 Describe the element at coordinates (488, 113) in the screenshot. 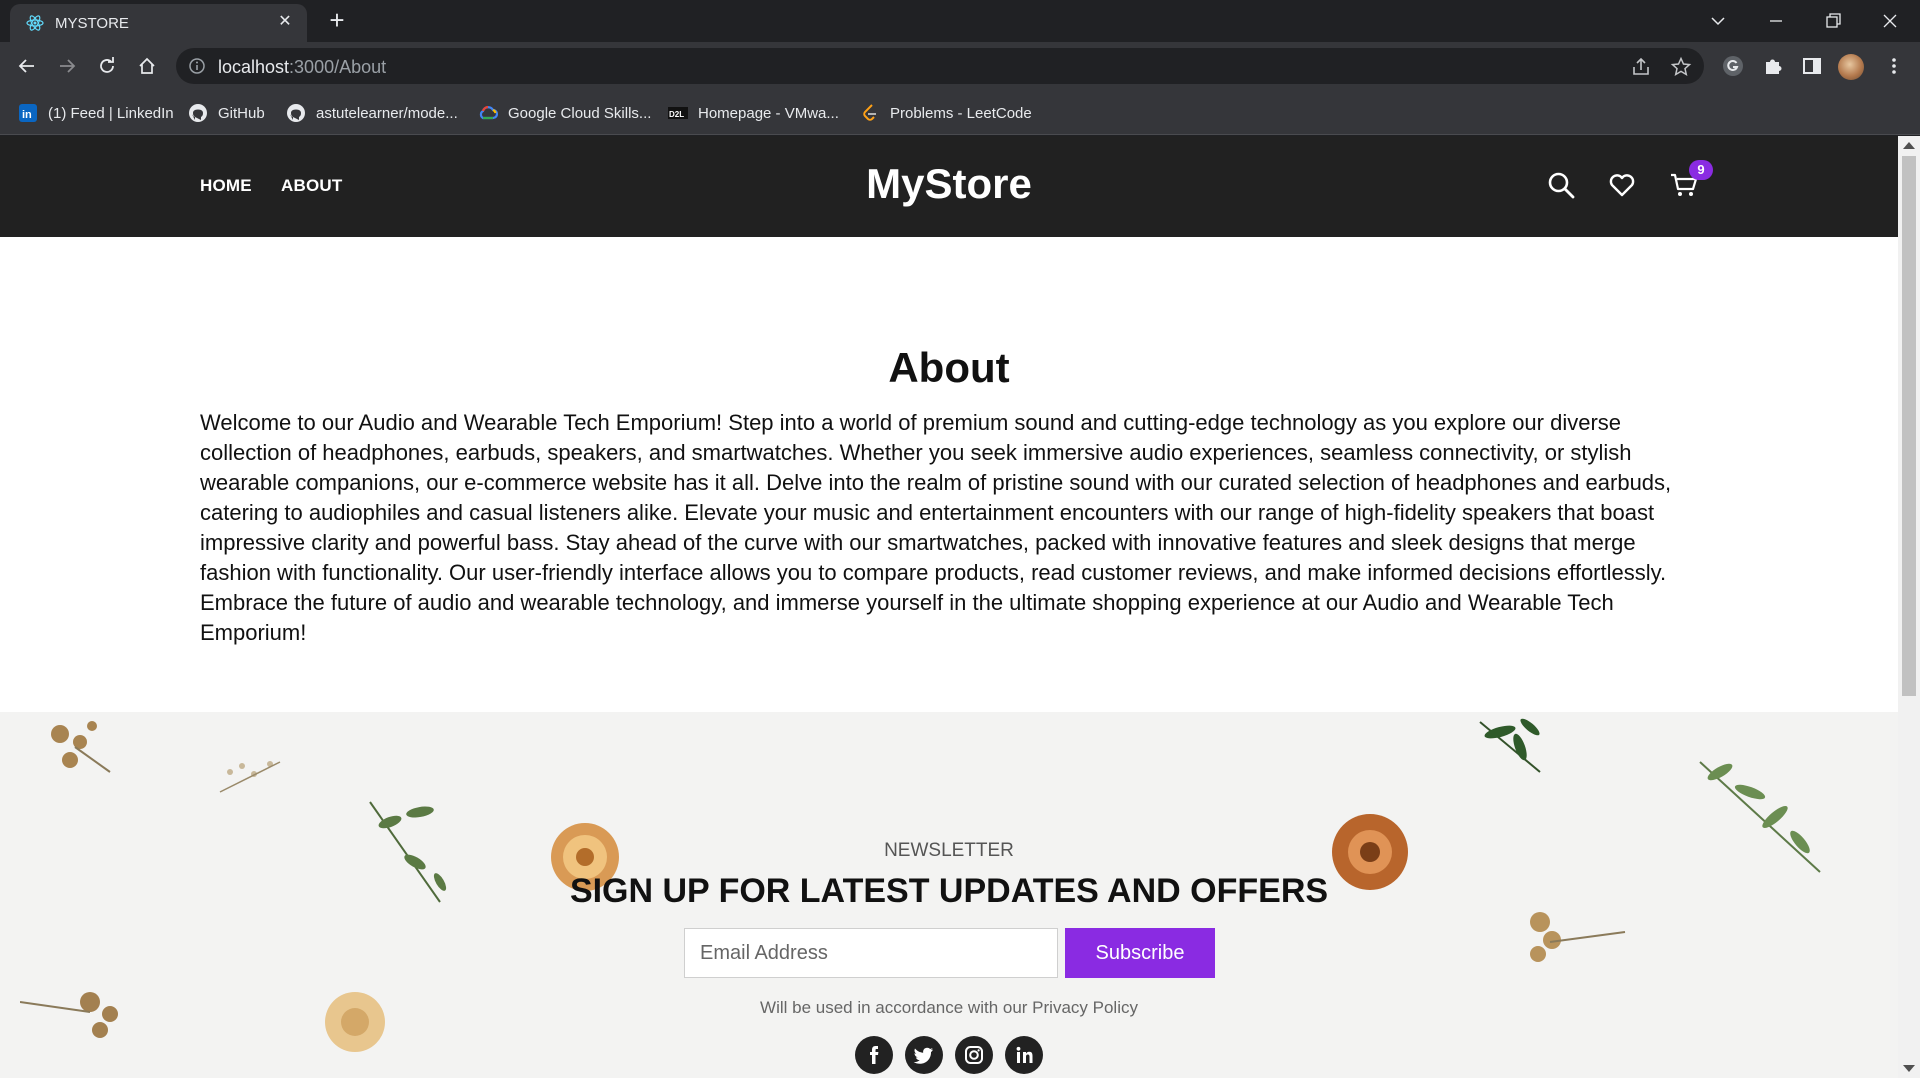

I see `google-cloud-icon` at that location.